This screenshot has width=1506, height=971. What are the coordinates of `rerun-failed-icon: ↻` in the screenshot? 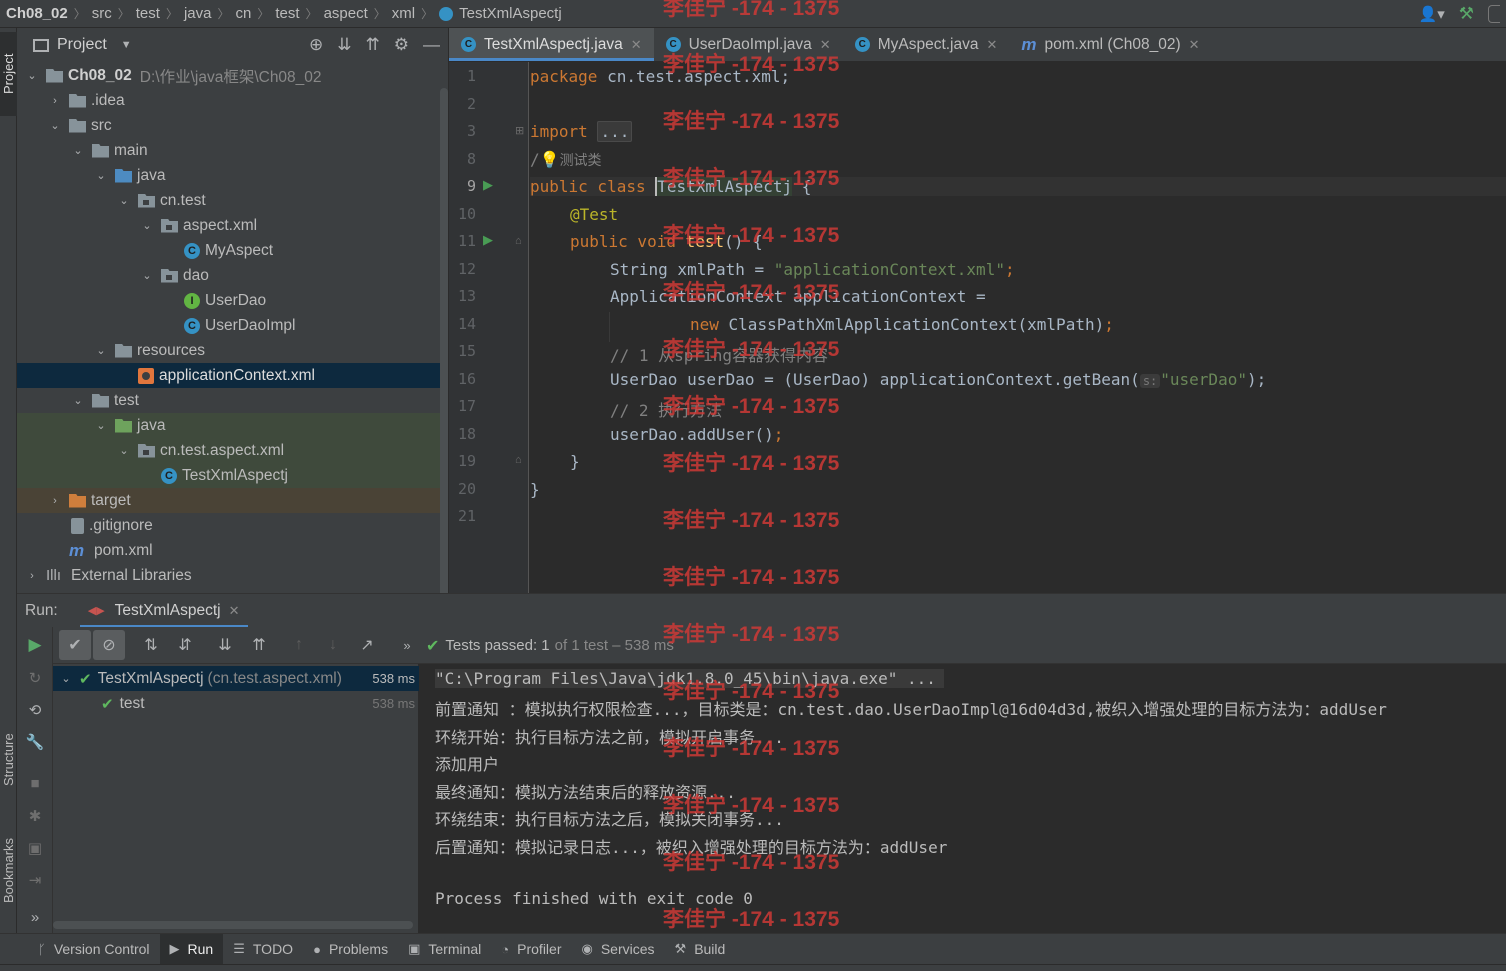 It's located at (35, 678).